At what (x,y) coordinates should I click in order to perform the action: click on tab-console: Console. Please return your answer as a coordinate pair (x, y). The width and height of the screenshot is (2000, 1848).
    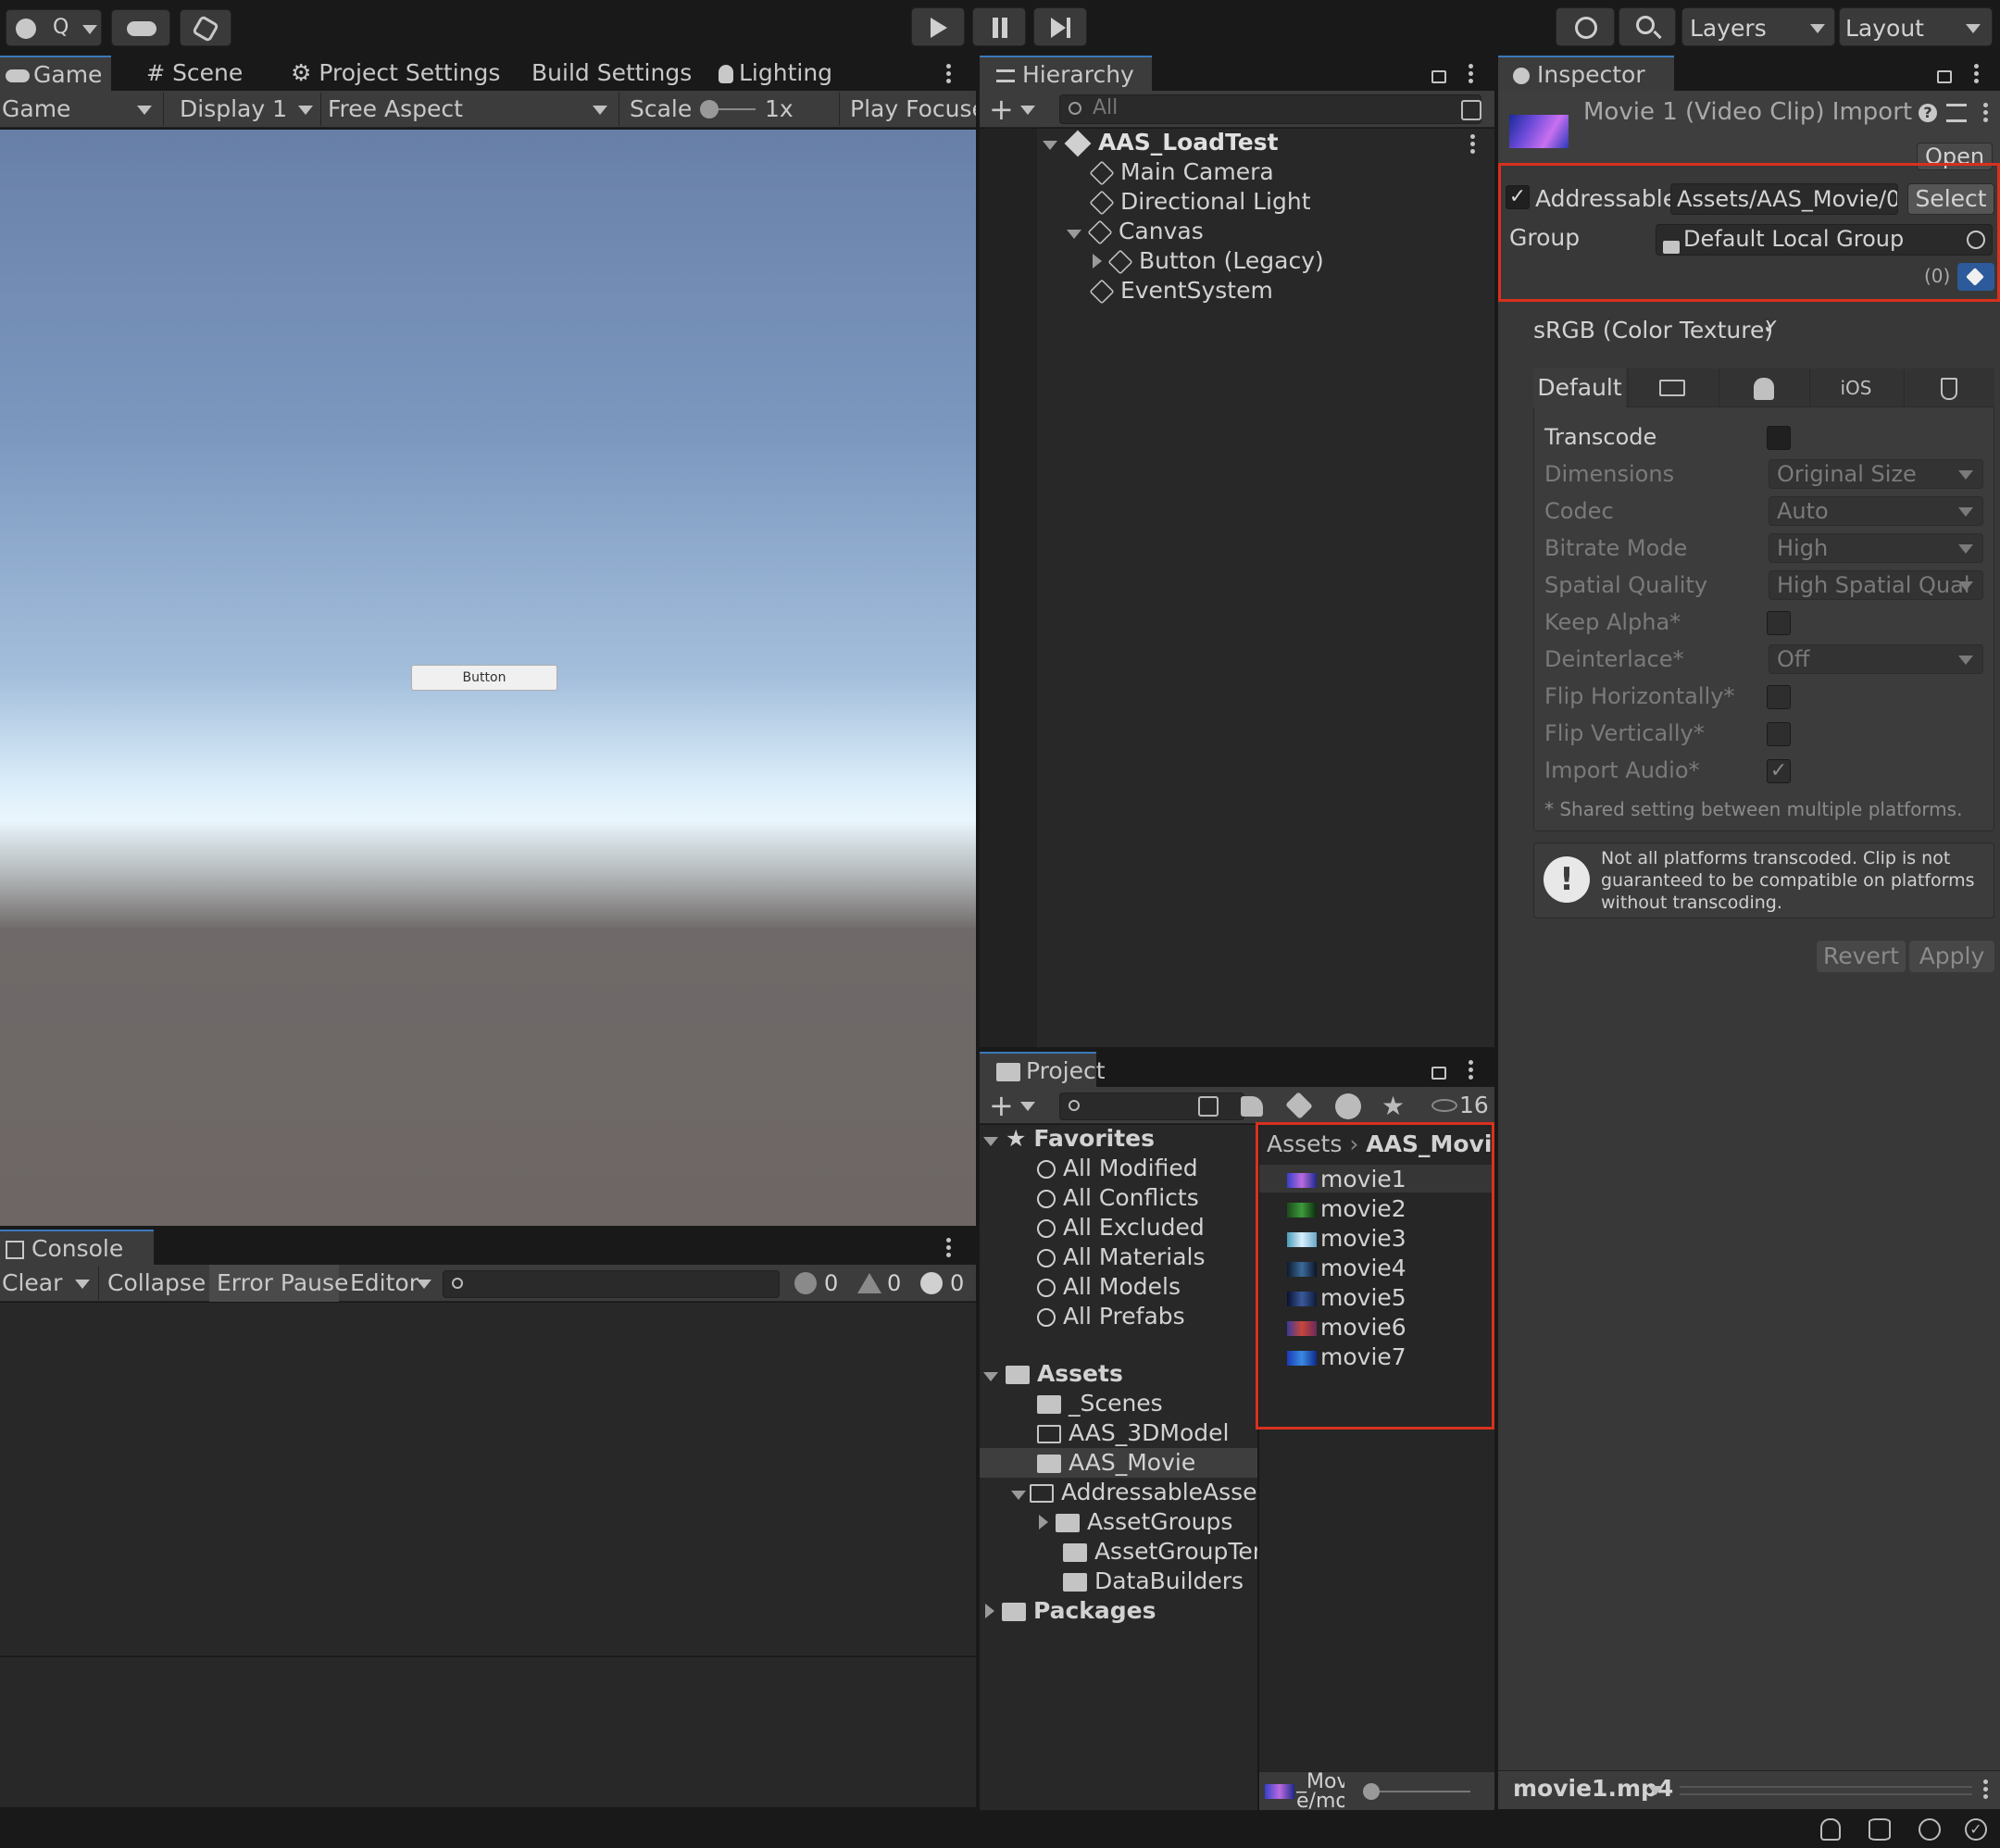
    Looking at the image, I should click on (77, 1247).